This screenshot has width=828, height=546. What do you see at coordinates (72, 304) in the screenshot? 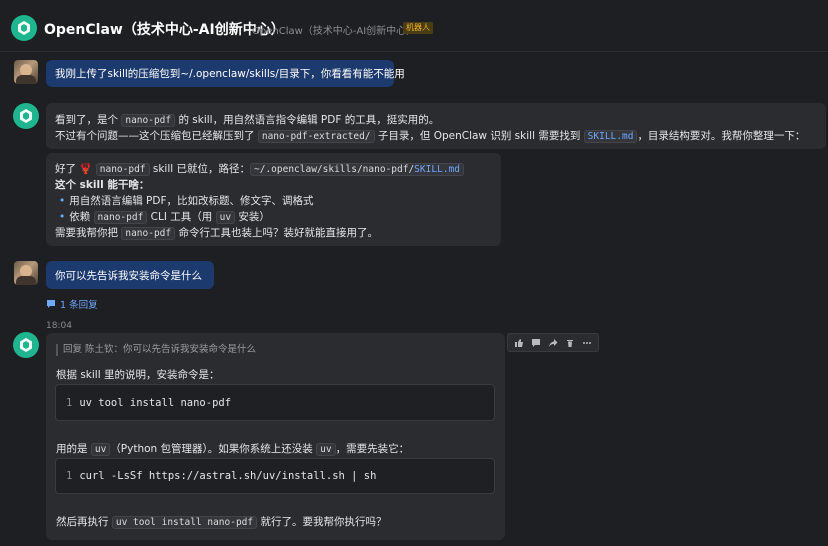
I see `thread-replies-link: 1 条回复` at bounding box center [72, 304].